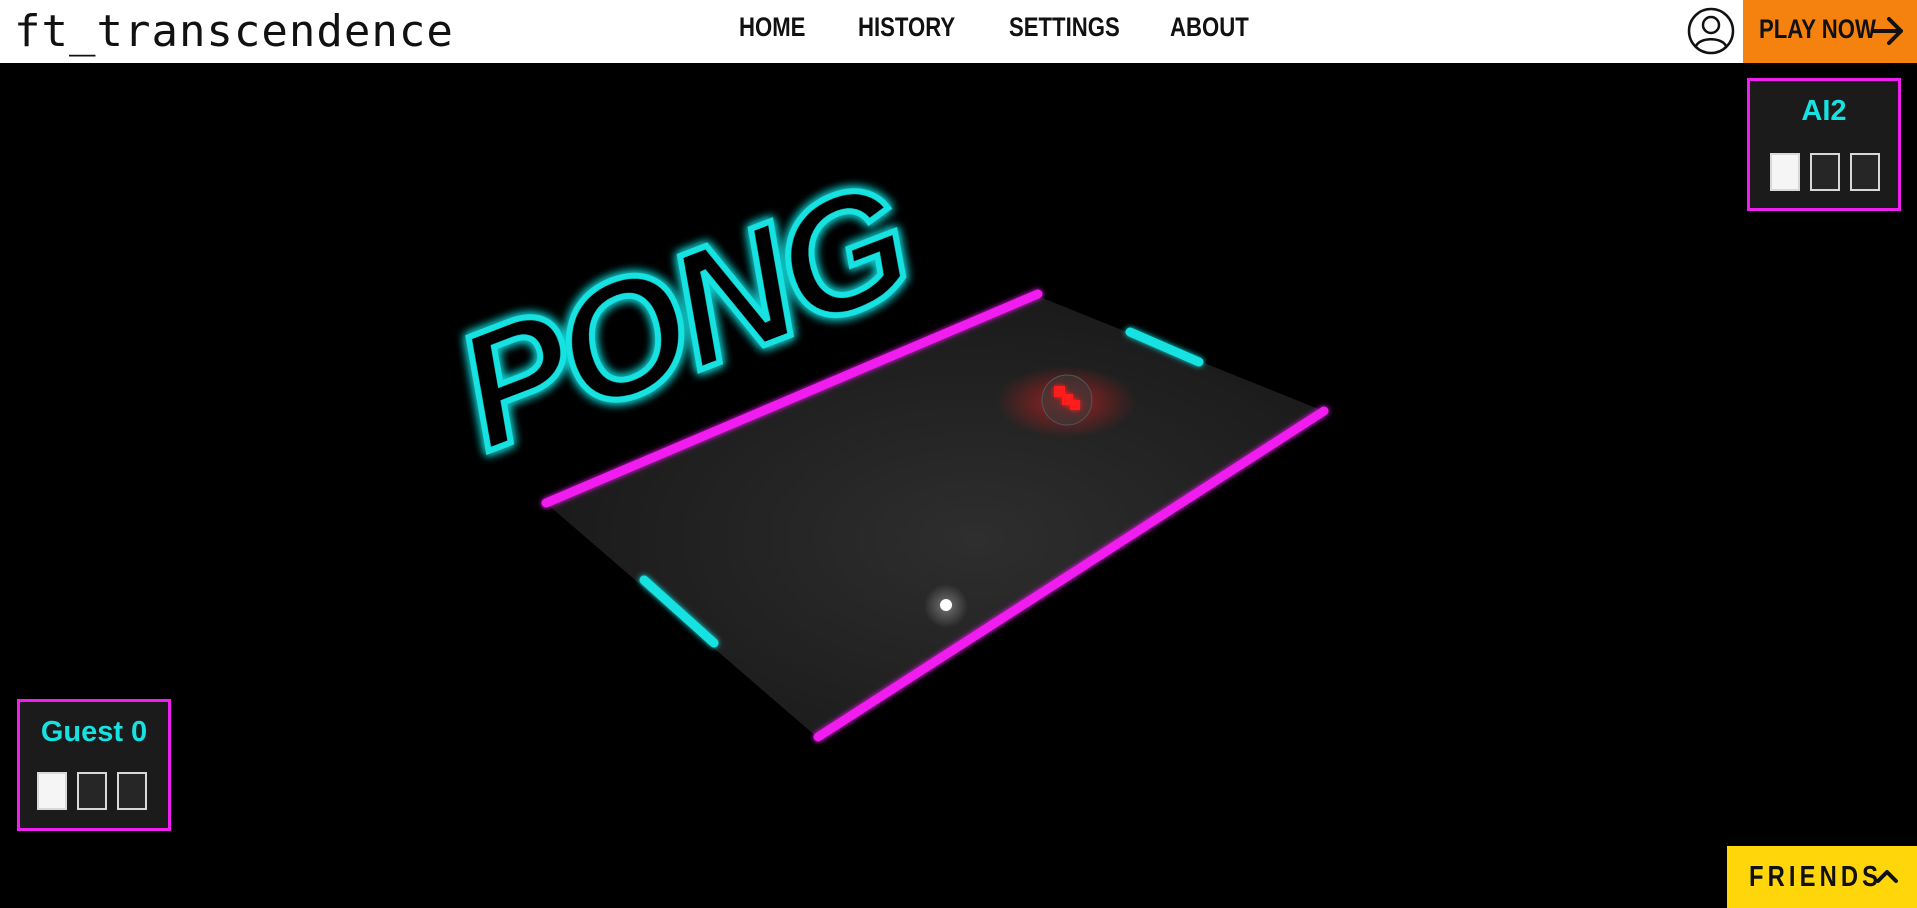  What do you see at coordinates (1816, 877) in the screenshot?
I see `friends-label: FRIENDS` at bounding box center [1816, 877].